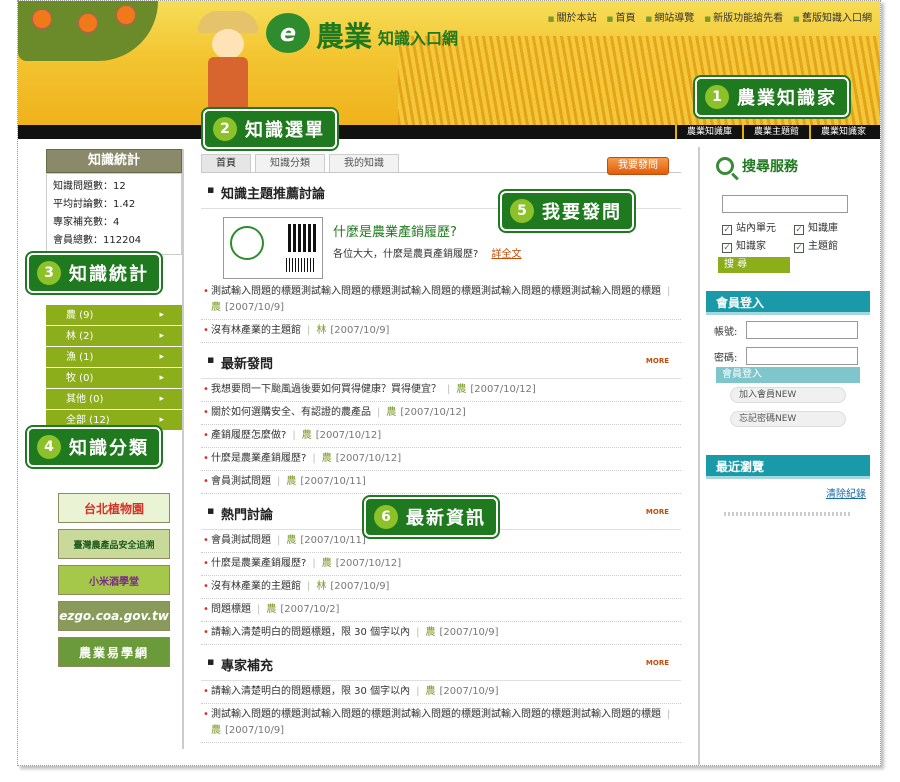 The width and height of the screenshot is (900, 782). Describe the element at coordinates (231, 609) in the screenshot. I see `item-title: 問題標題` at that location.